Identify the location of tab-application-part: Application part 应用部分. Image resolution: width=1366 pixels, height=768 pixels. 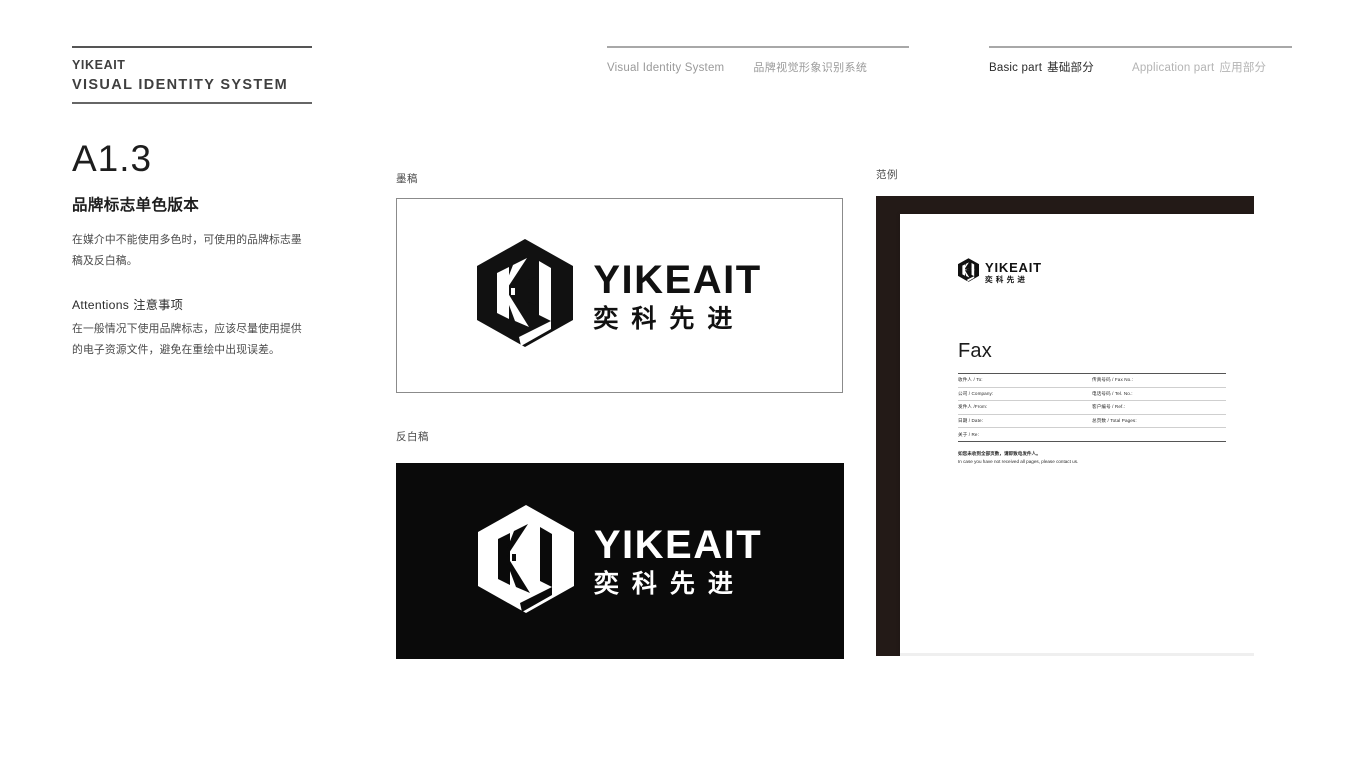
(1199, 67).